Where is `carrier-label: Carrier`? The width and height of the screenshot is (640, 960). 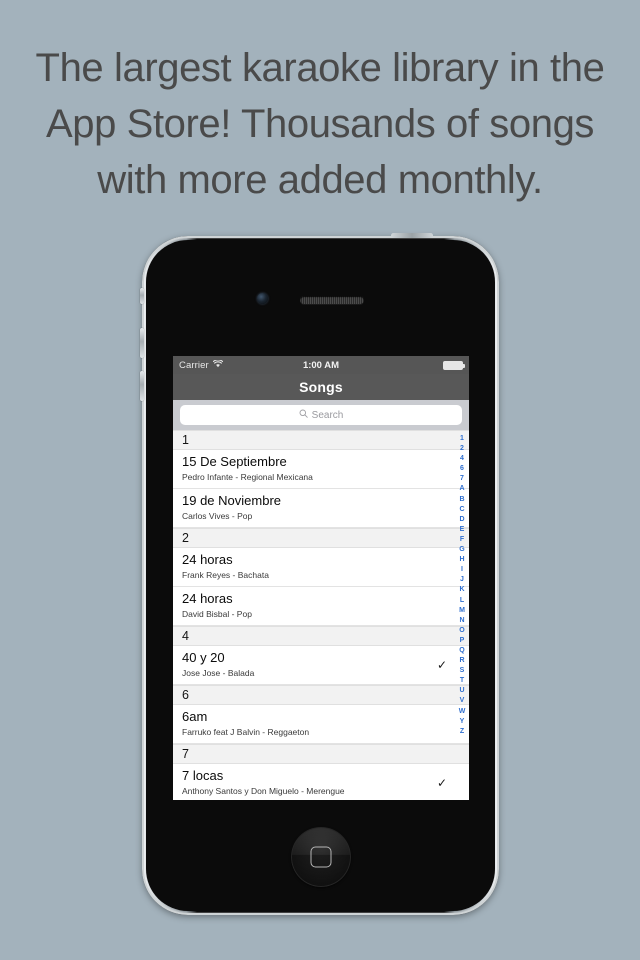
carrier-label: Carrier is located at coordinates (194, 365).